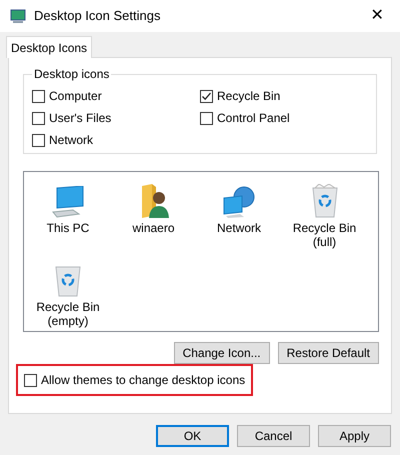 The image size is (400, 455). What do you see at coordinates (328, 353) in the screenshot?
I see `icon-action-button: Restore Default` at bounding box center [328, 353].